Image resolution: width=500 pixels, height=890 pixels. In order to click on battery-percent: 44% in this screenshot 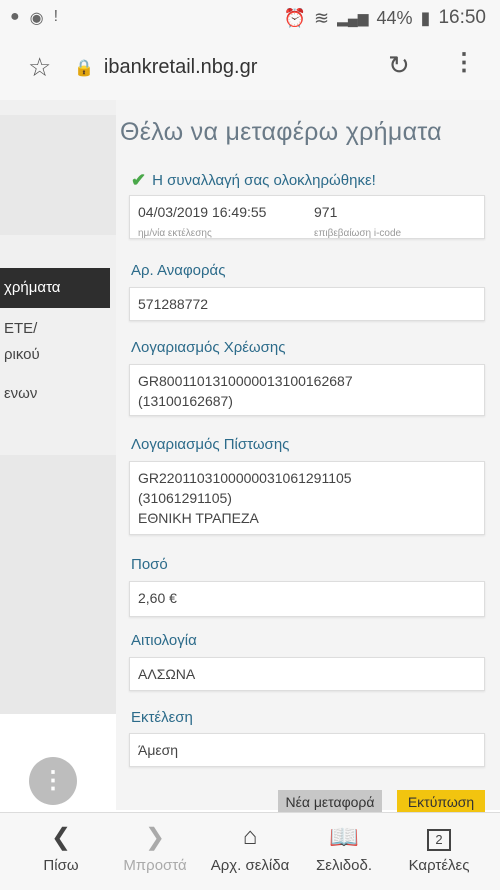, I will do `click(394, 17)`.